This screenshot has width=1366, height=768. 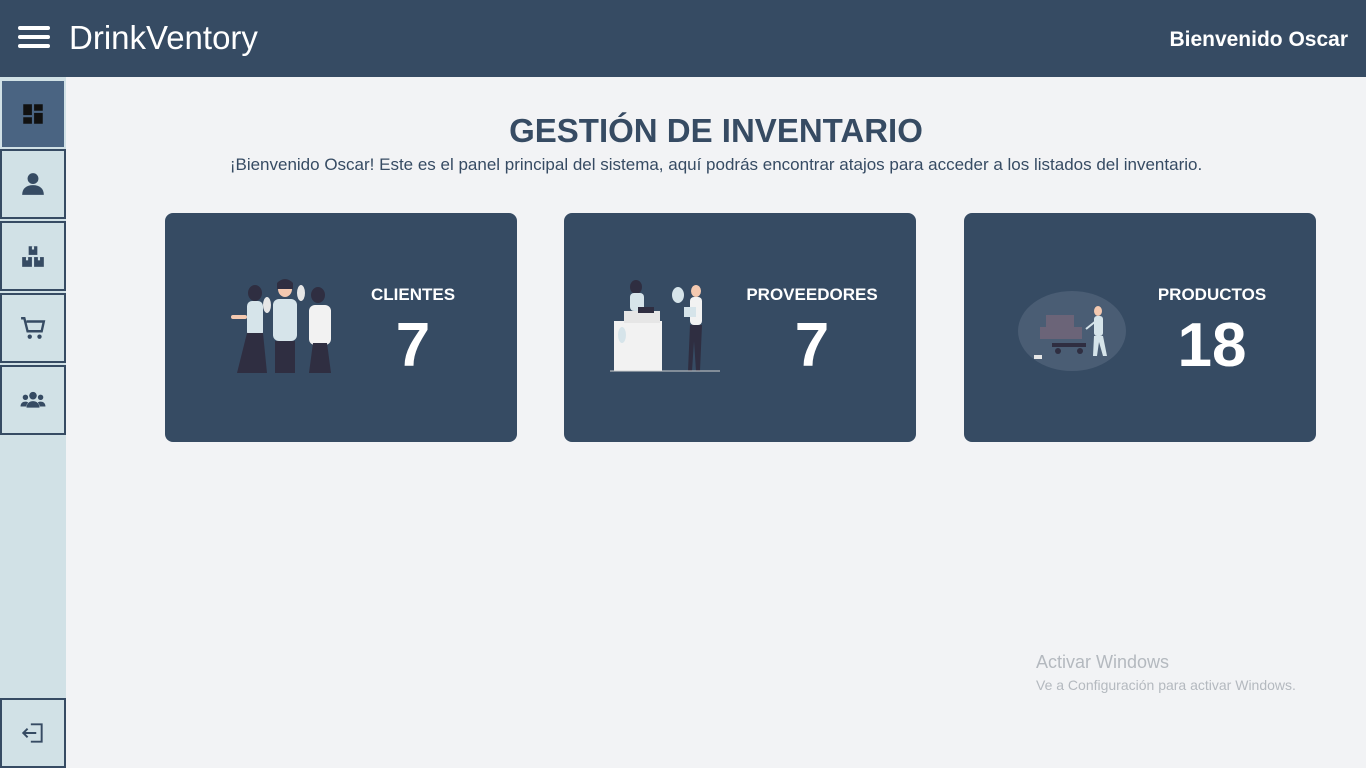 I want to click on sidebar, so click(x=33, y=422).